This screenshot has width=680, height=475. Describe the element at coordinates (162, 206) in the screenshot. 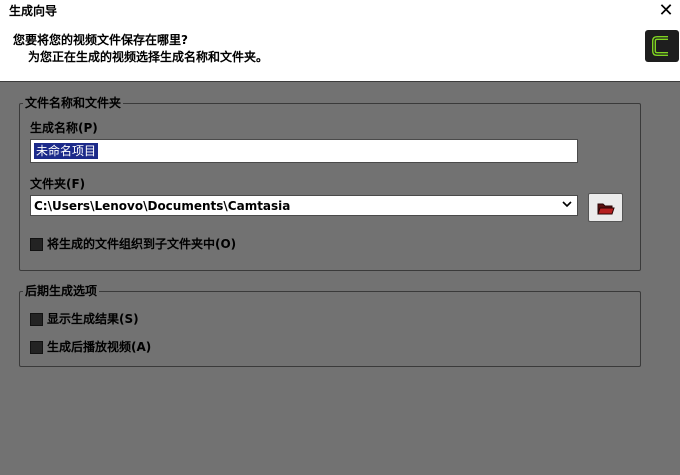

I see `folder-value: C:\Users\Lenovo\Documents\Camtasia` at that location.